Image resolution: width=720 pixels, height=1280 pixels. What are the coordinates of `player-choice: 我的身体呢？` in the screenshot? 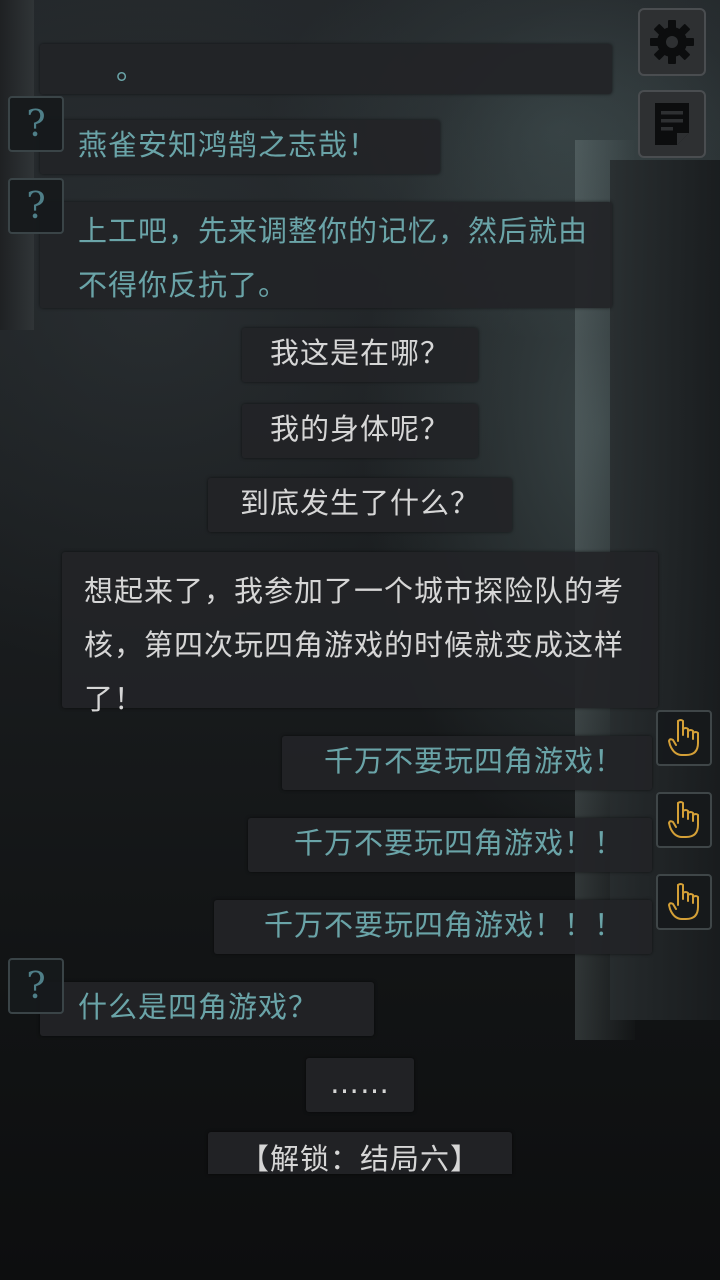 It's located at (360, 431).